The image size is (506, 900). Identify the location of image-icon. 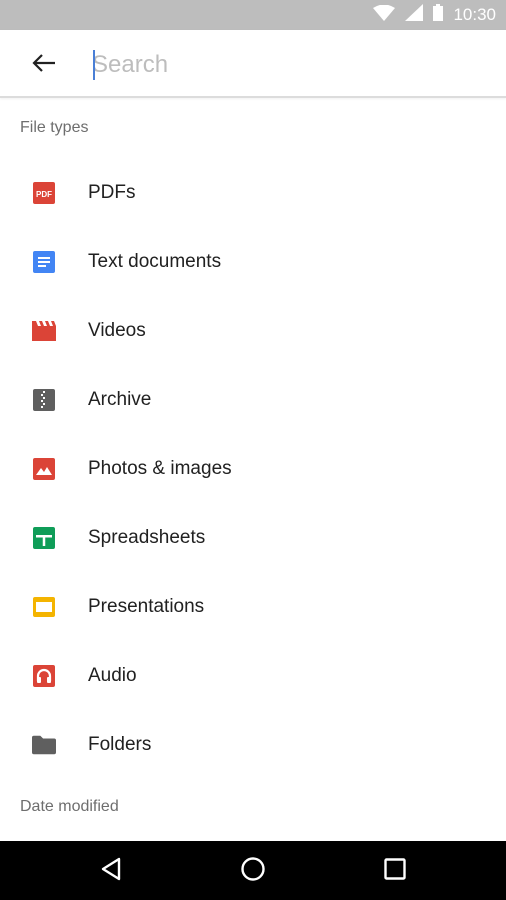
(44, 469).